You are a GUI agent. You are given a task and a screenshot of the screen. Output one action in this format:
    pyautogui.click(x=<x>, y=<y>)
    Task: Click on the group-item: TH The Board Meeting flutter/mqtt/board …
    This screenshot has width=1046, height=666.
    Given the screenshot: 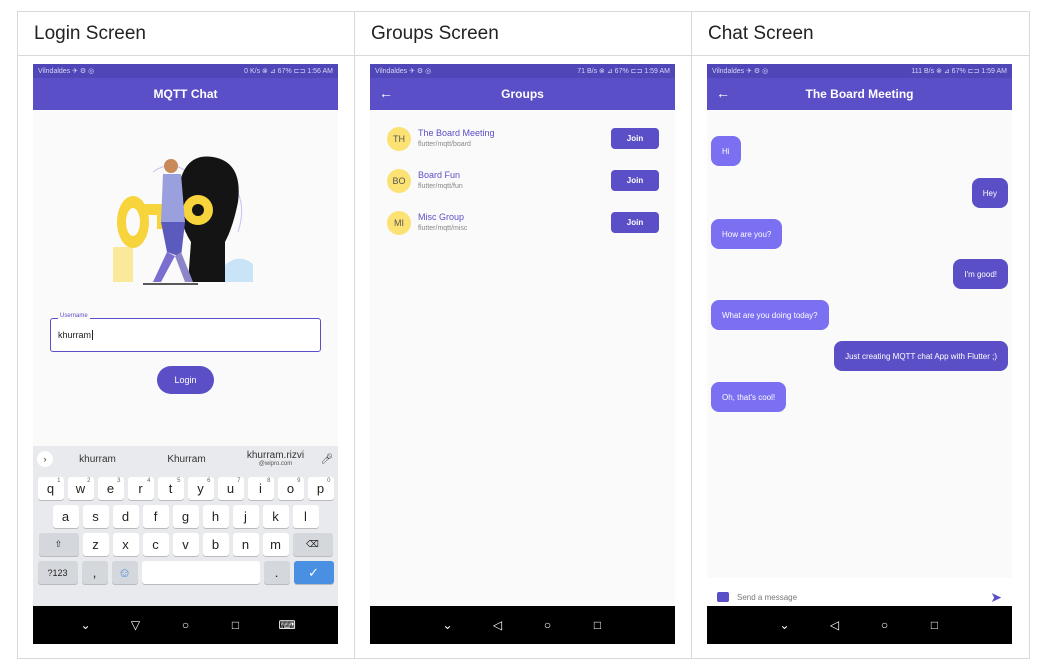 What is the action you would take?
    pyautogui.click(x=523, y=139)
    